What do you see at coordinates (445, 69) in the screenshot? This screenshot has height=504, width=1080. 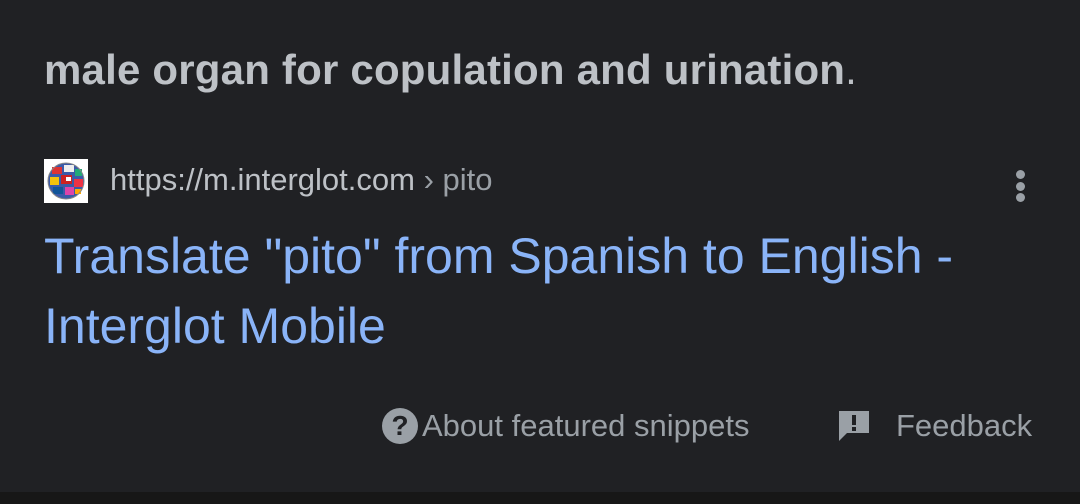 I see `snippet-answer: male organ for copulation and urination` at bounding box center [445, 69].